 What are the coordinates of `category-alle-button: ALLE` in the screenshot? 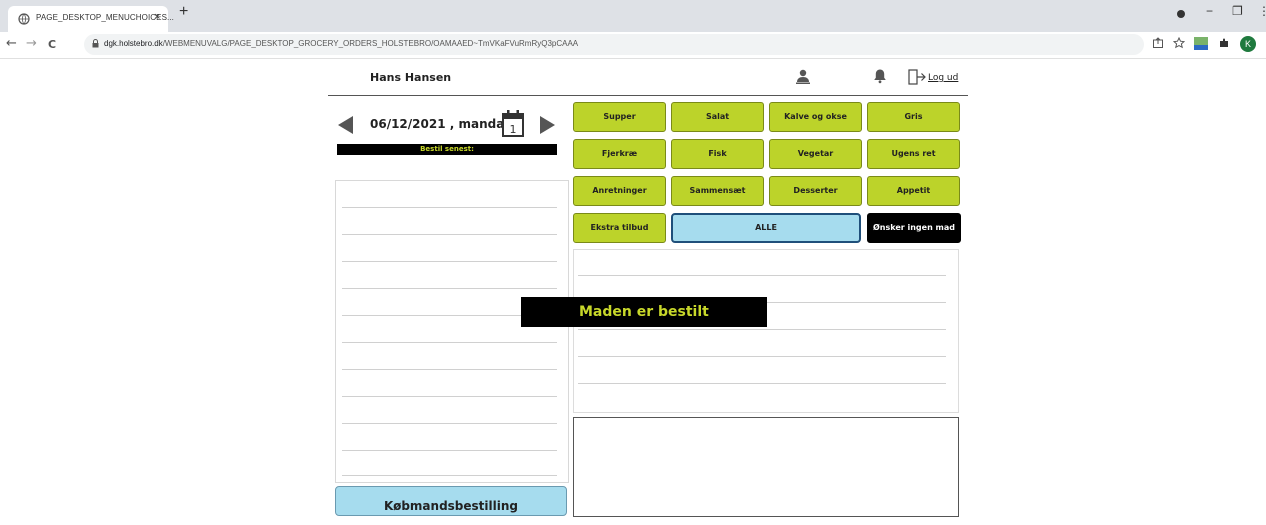 It's located at (766, 228).